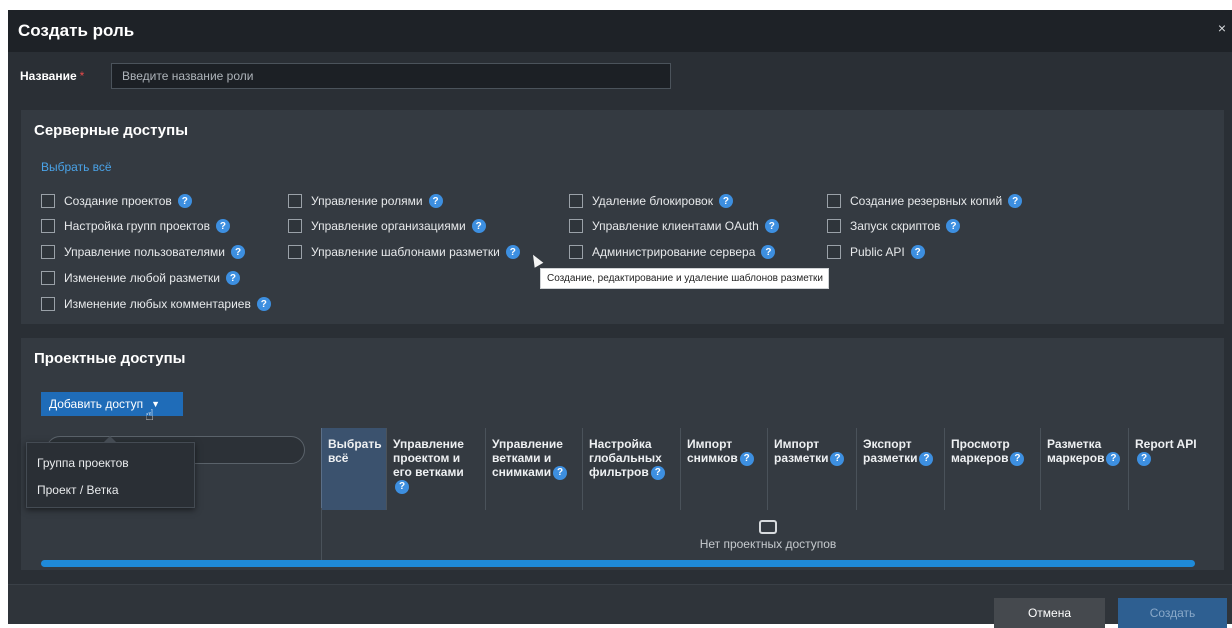  I want to click on server-permission-item: Управление шаблонами разметки?, so click(404, 252).